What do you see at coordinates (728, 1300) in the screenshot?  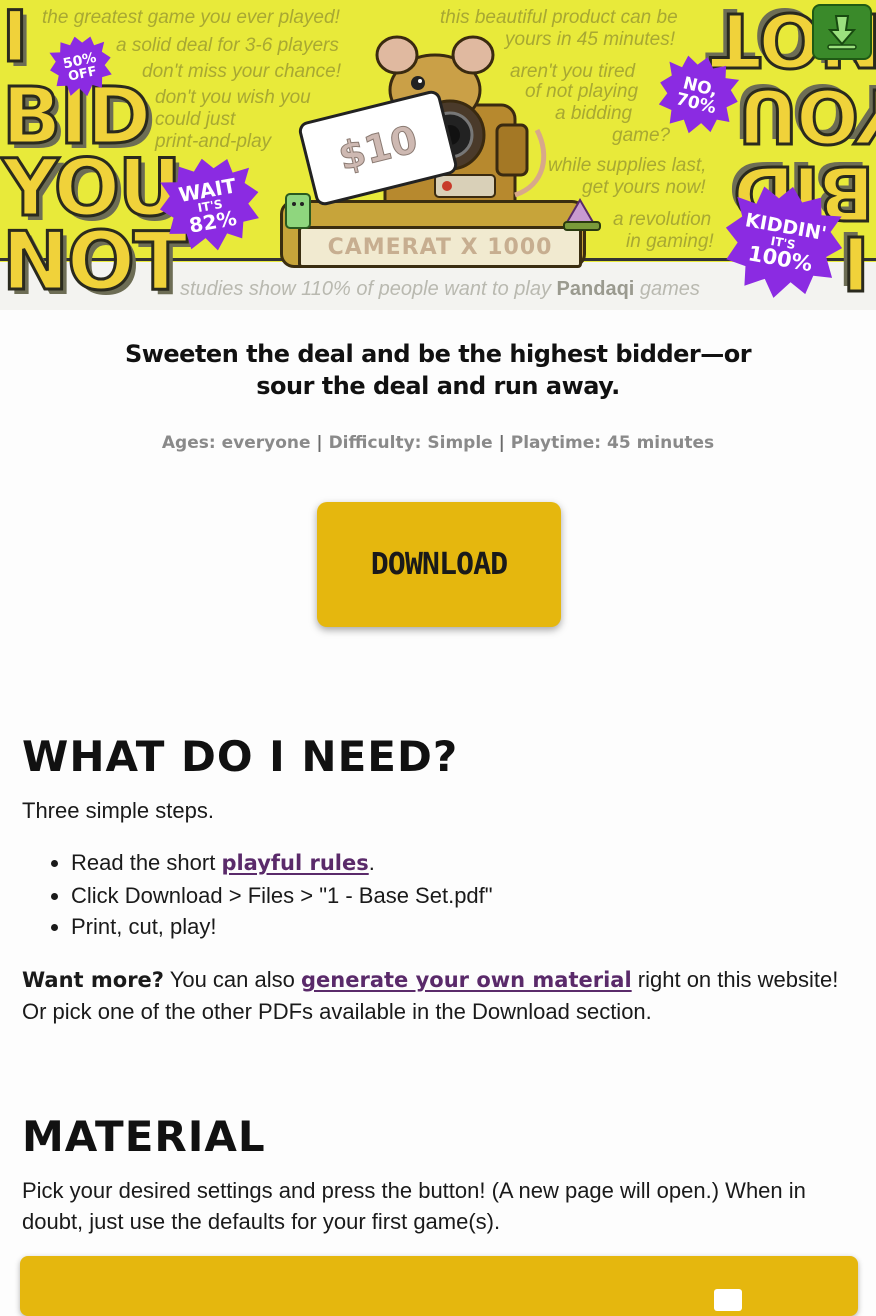 I see `settings-checkbox` at bounding box center [728, 1300].